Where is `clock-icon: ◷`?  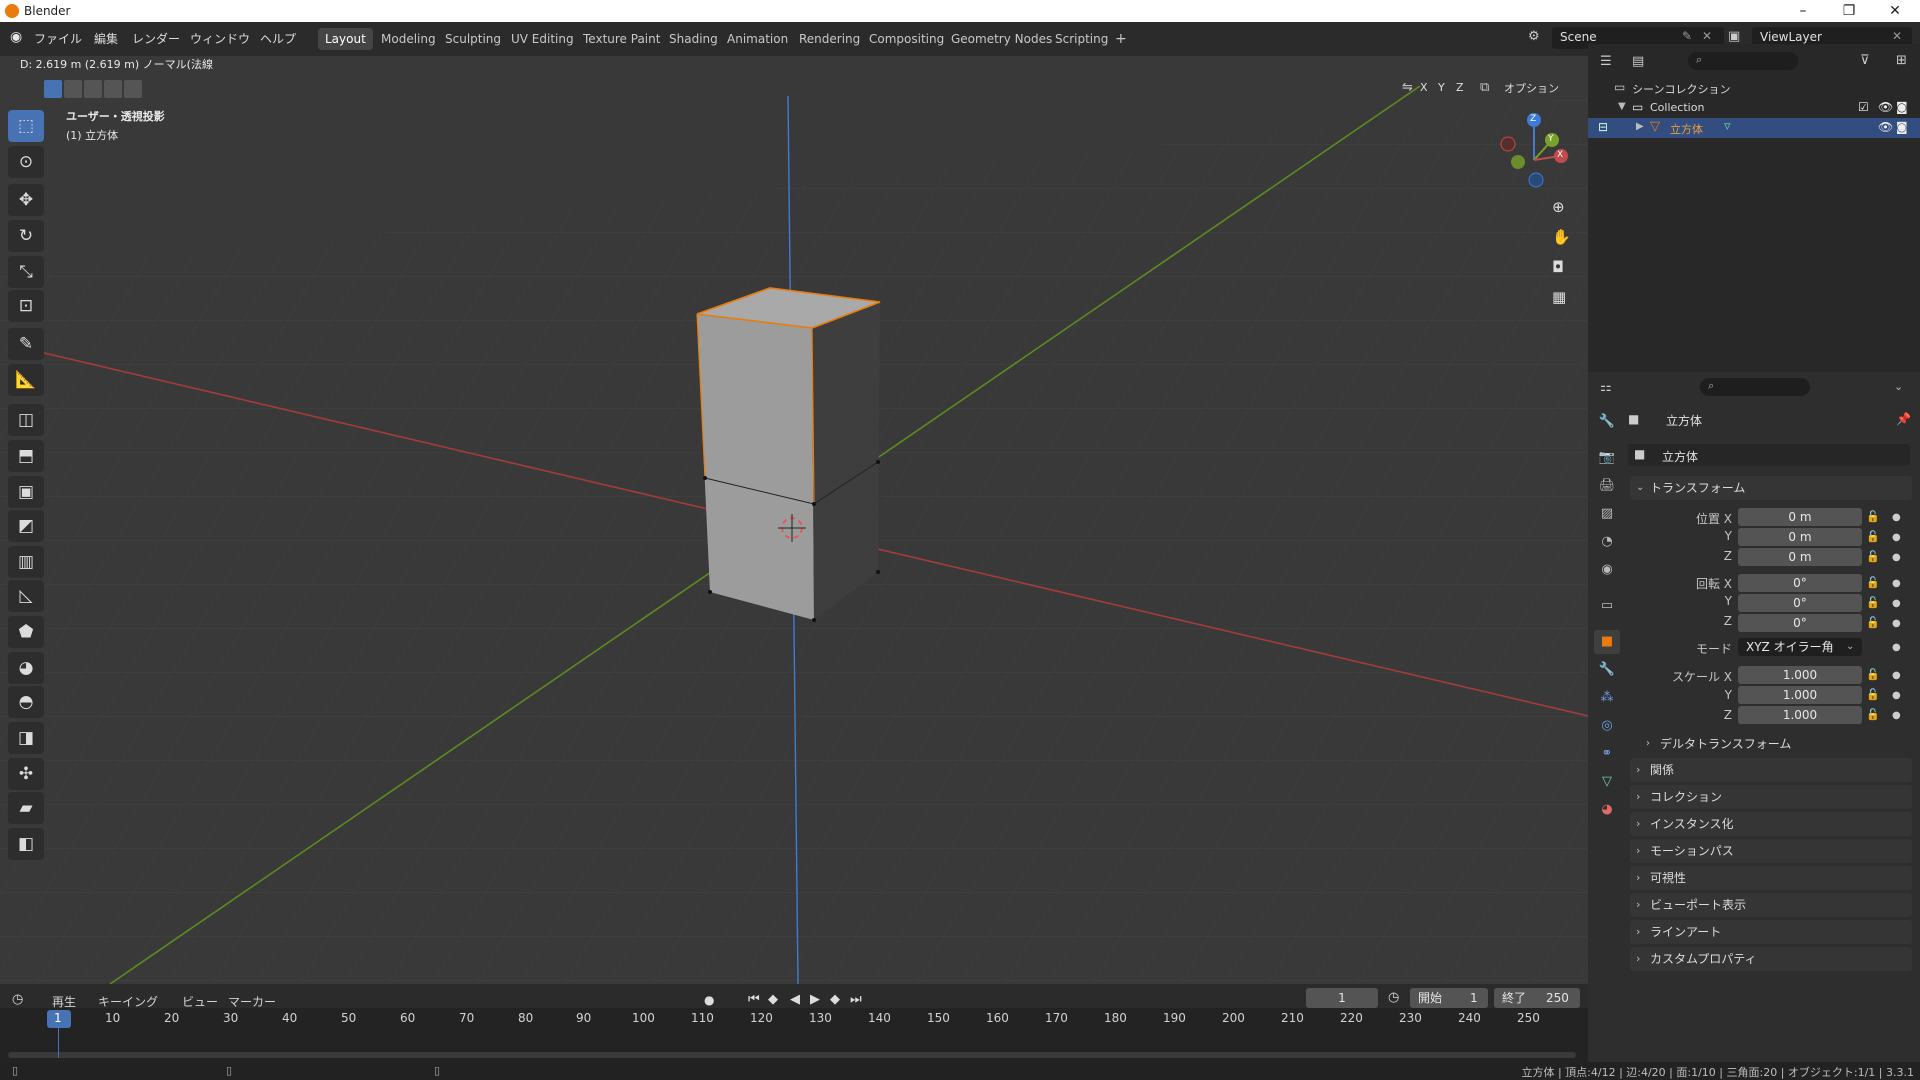
clock-icon: ◷ is located at coordinates (1393, 997).